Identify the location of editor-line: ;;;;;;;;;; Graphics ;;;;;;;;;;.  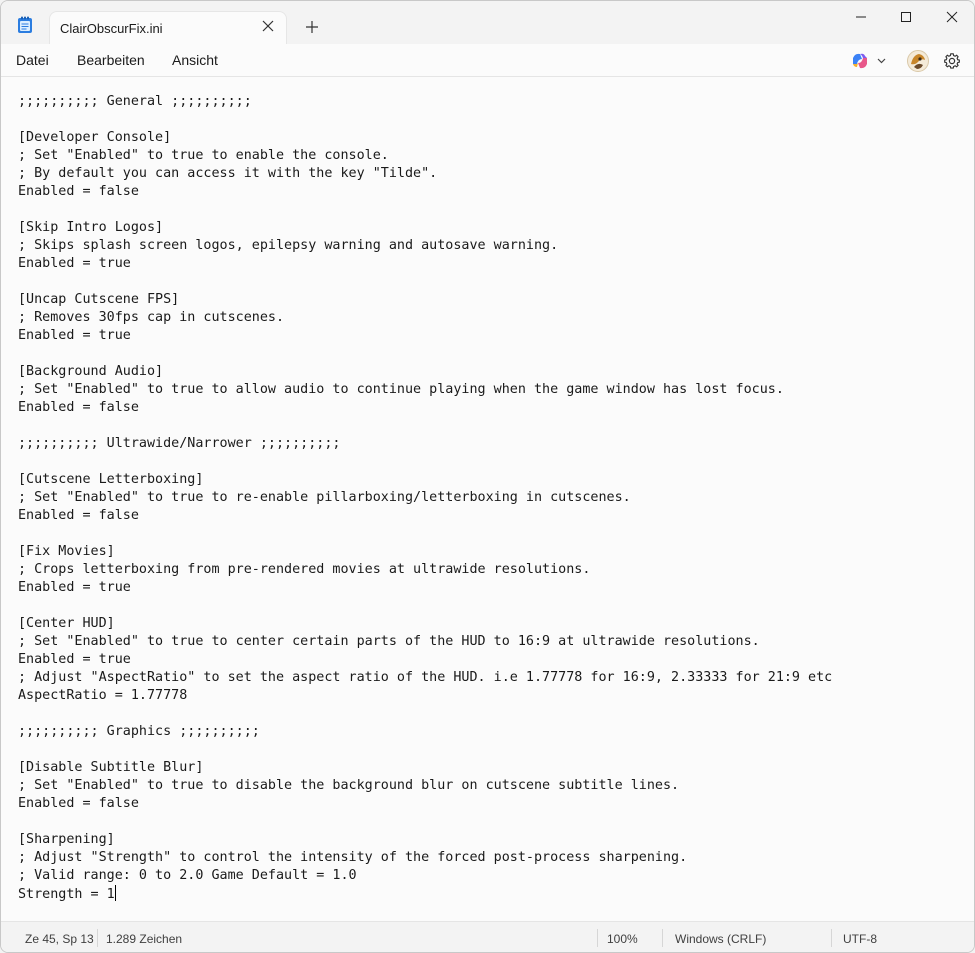
(139, 731).